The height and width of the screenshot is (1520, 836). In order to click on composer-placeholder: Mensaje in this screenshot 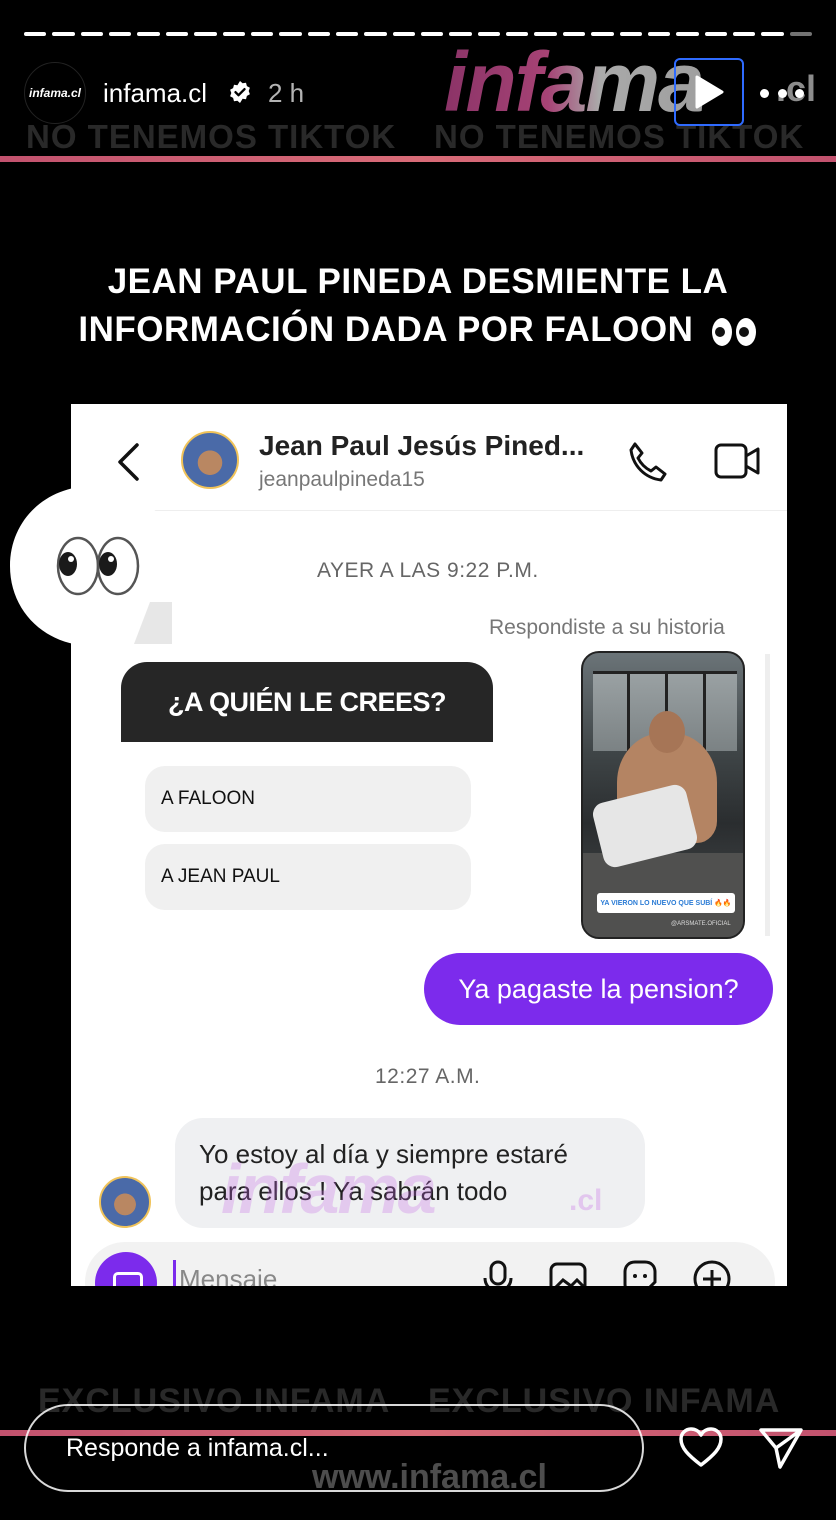, I will do `click(228, 1275)`.